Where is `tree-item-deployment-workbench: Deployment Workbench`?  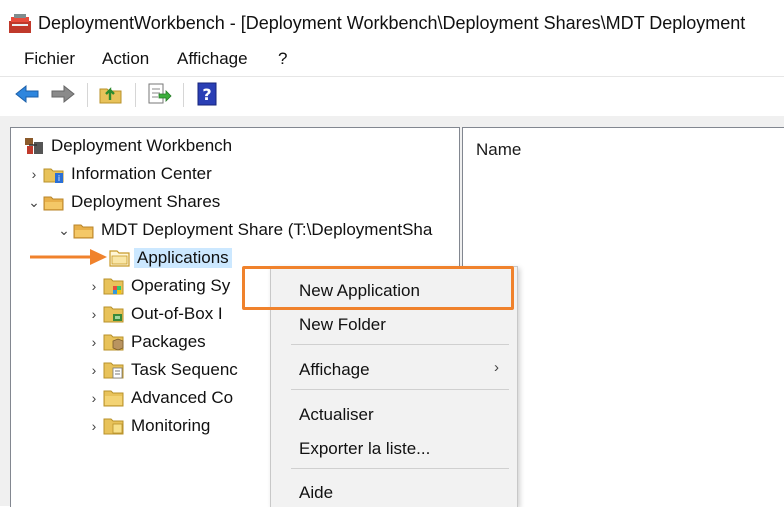 tree-item-deployment-workbench: Deployment Workbench is located at coordinates (127, 146).